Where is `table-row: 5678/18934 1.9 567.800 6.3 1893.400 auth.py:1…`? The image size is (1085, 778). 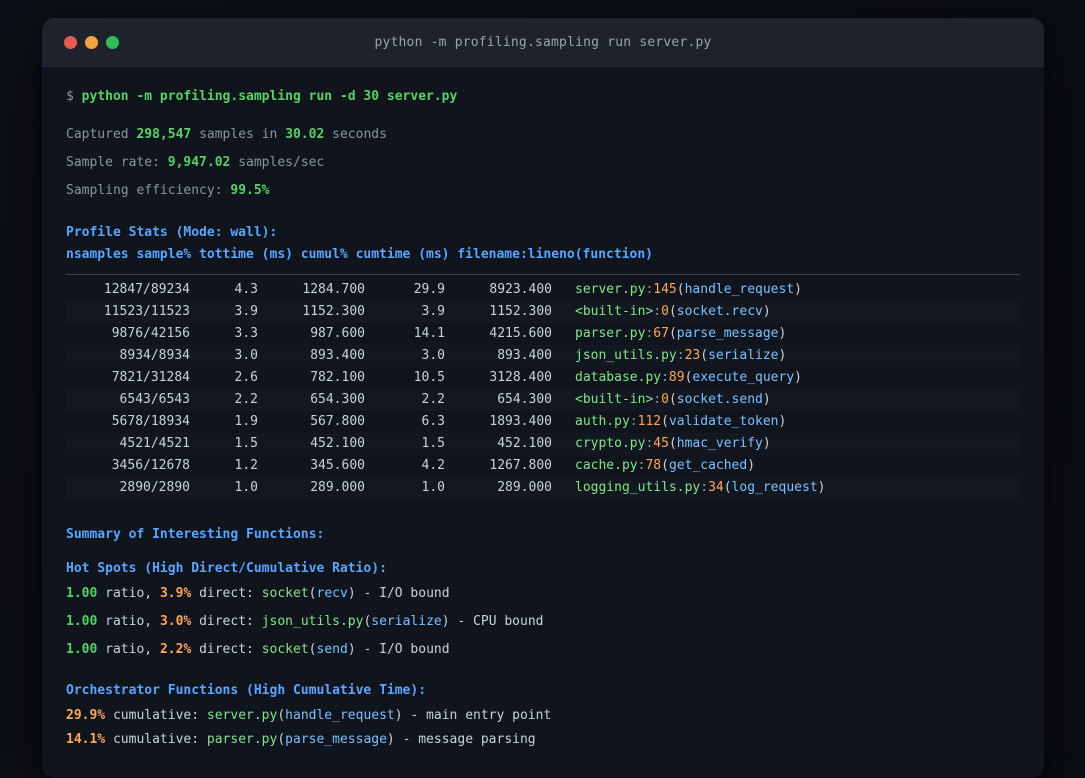 table-row: 5678/18934 1.9 567.800 6.3 1893.400 auth.py:1… is located at coordinates (543, 422).